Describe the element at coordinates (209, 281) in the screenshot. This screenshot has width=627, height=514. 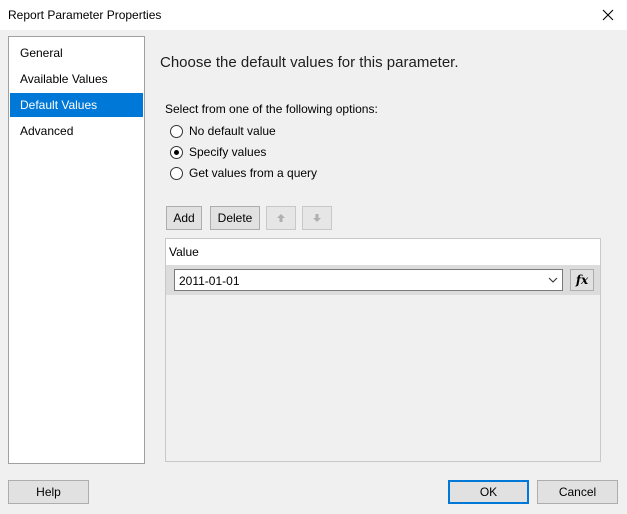
I see `value-text: 2011-01-01` at that location.